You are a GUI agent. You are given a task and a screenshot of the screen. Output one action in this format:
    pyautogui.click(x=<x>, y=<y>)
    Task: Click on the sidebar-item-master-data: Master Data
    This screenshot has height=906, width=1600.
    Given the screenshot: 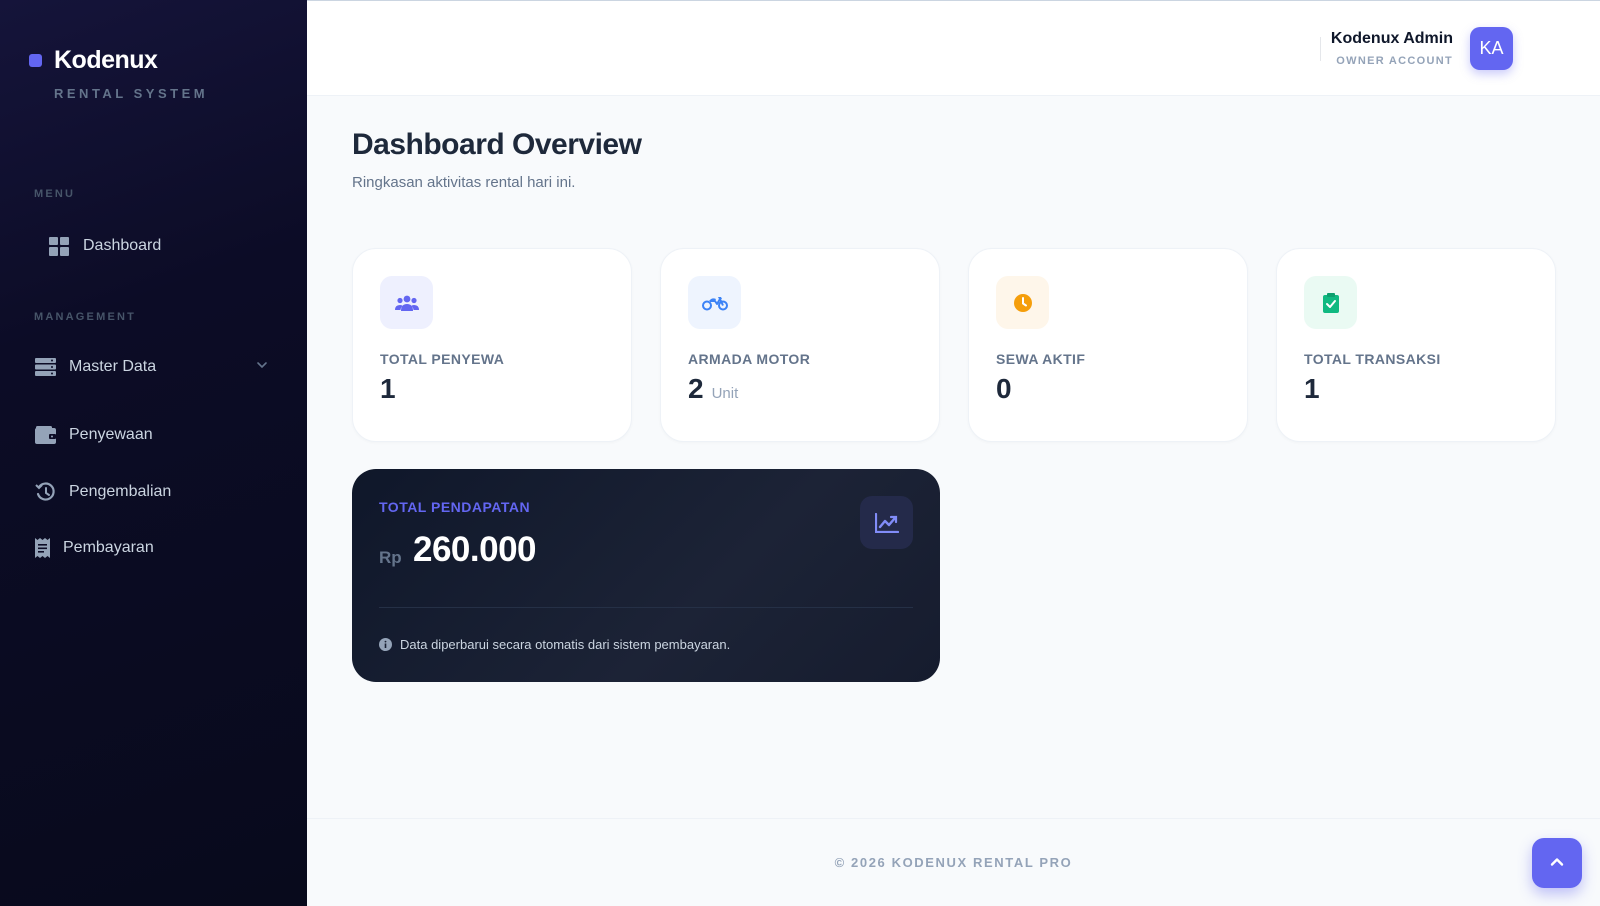 What is the action you would take?
    pyautogui.click(x=154, y=367)
    